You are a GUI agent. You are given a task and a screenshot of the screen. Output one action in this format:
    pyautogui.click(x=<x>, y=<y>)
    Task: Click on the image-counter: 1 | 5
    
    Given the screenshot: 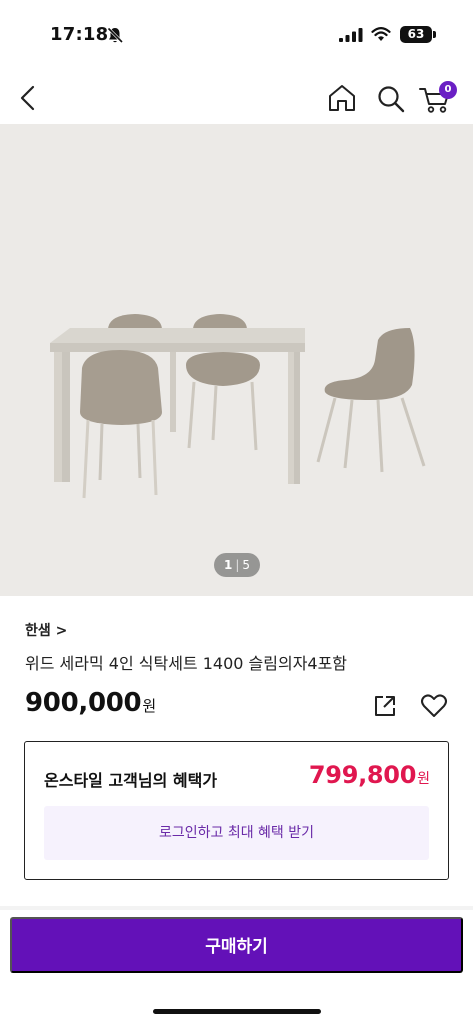 What is the action you would take?
    pyautogui.click(x=237, y=565)
    